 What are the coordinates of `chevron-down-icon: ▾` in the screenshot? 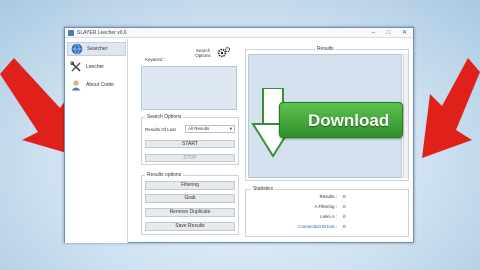 It's located at (230, 128).